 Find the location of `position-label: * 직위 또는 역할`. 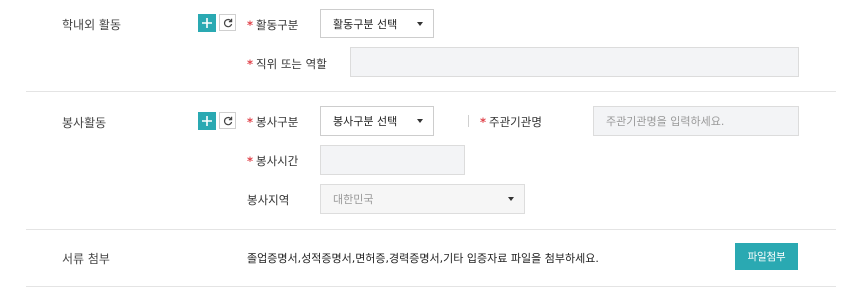

position-label: * 직위 또는 역할 is located at coordinates (287, 64).